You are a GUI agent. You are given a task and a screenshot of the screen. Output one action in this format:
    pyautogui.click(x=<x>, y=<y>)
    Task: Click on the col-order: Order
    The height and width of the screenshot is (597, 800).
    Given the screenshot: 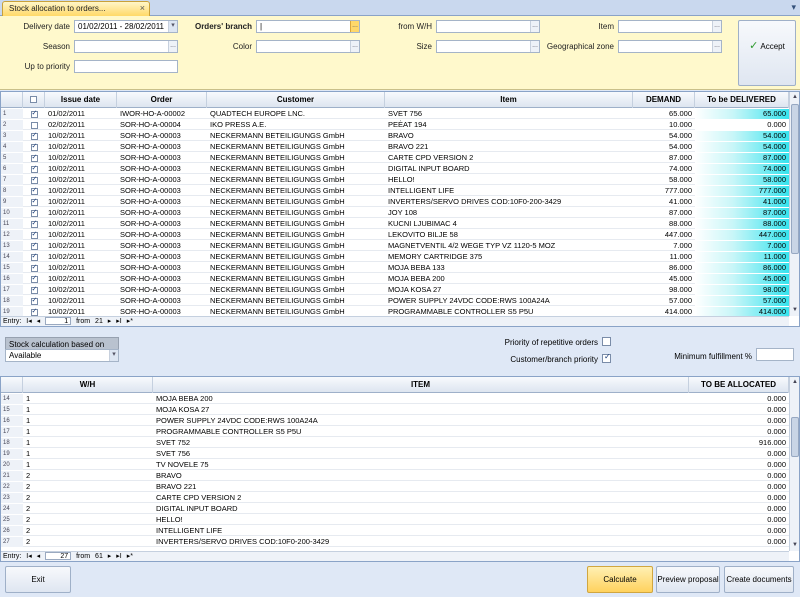 What is the action you would take?
    pyautogui.click(x=162, y=100)
    